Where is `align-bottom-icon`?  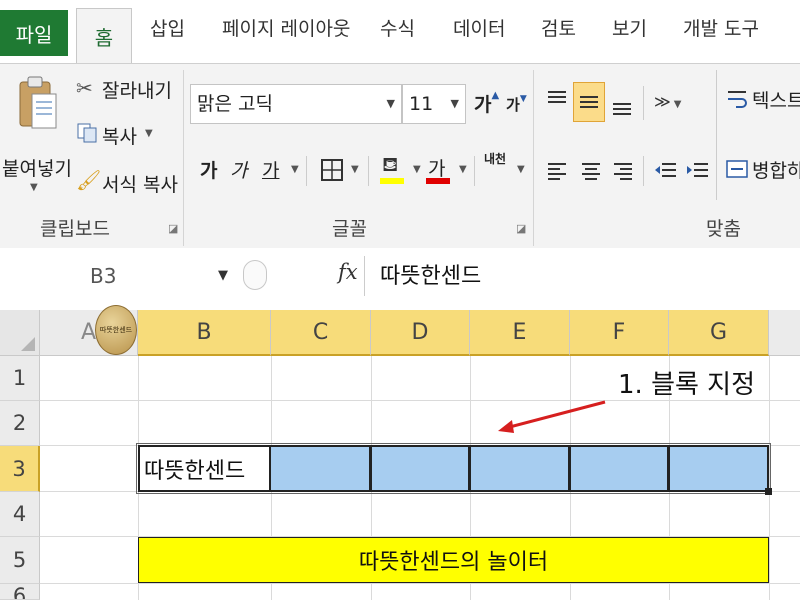 align-bottom-icon is located at coordinates (622, 105).